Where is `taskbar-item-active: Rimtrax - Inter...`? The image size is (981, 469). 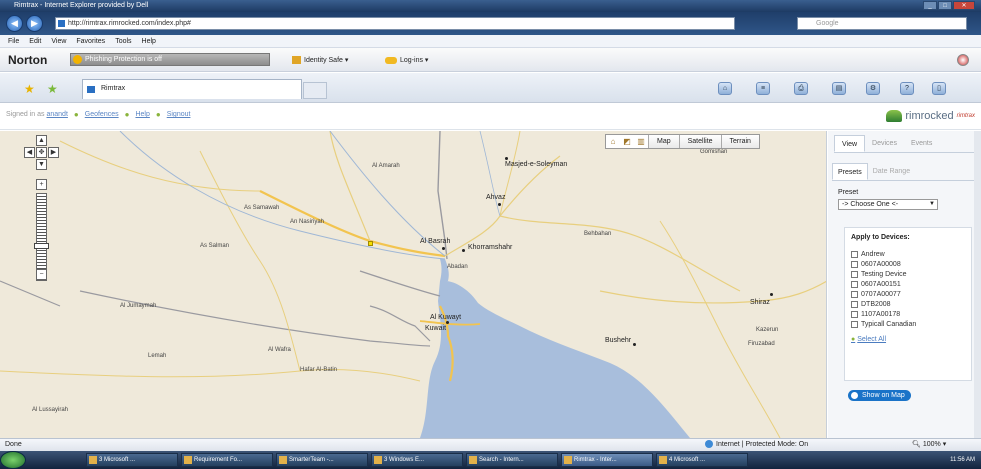
taskbar-item-active: Rimtrax - Inter... is located at coordinates (607, 460).